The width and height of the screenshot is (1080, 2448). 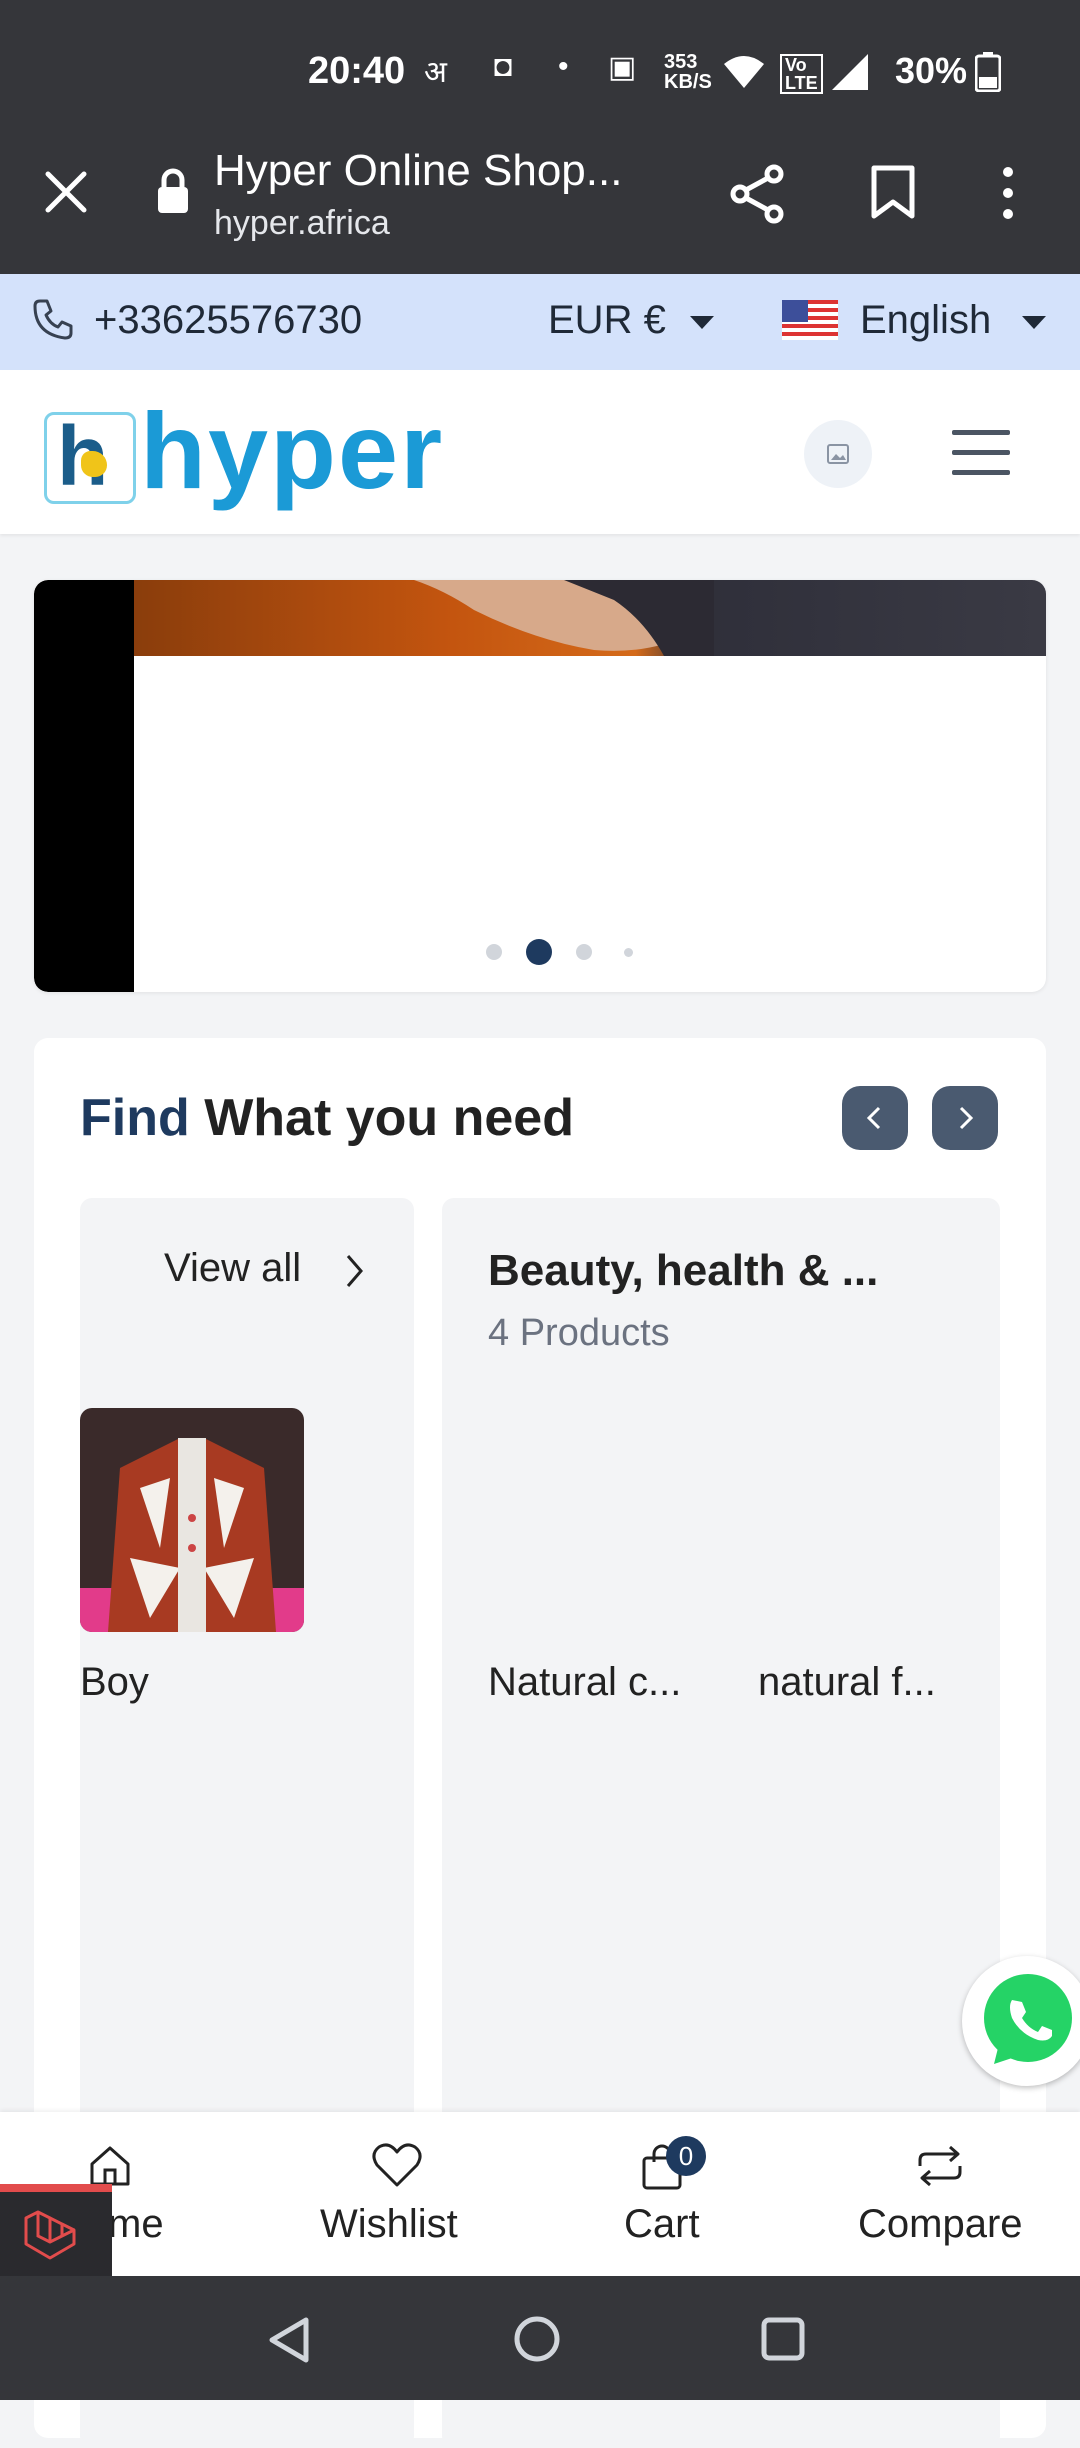 I want to click on nav-home-label: me, so click(x=136, y=2224).